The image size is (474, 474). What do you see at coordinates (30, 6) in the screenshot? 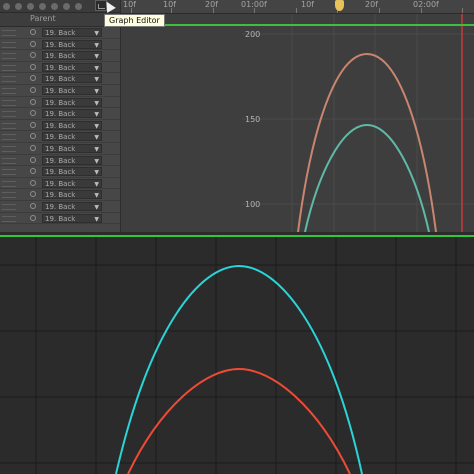
I see `hide-shy-icon` at bounding box center [30, 6].